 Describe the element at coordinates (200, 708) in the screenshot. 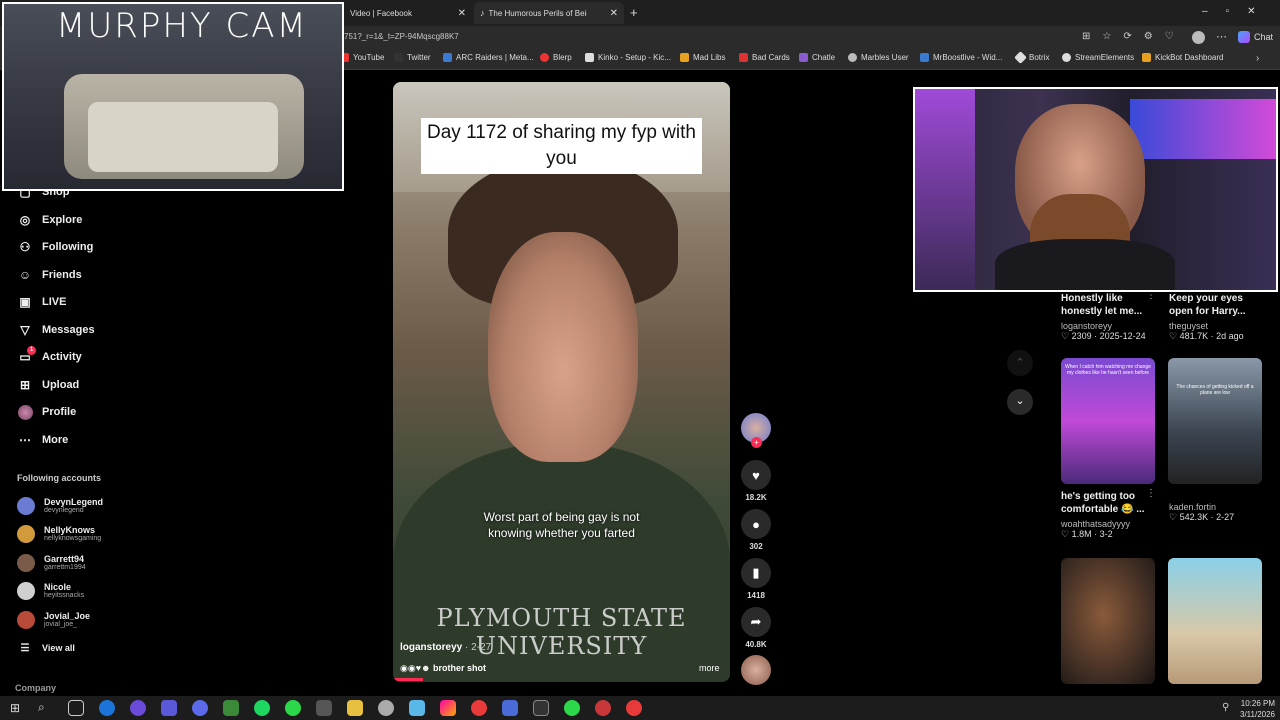

I see `discord-icon` at that location.